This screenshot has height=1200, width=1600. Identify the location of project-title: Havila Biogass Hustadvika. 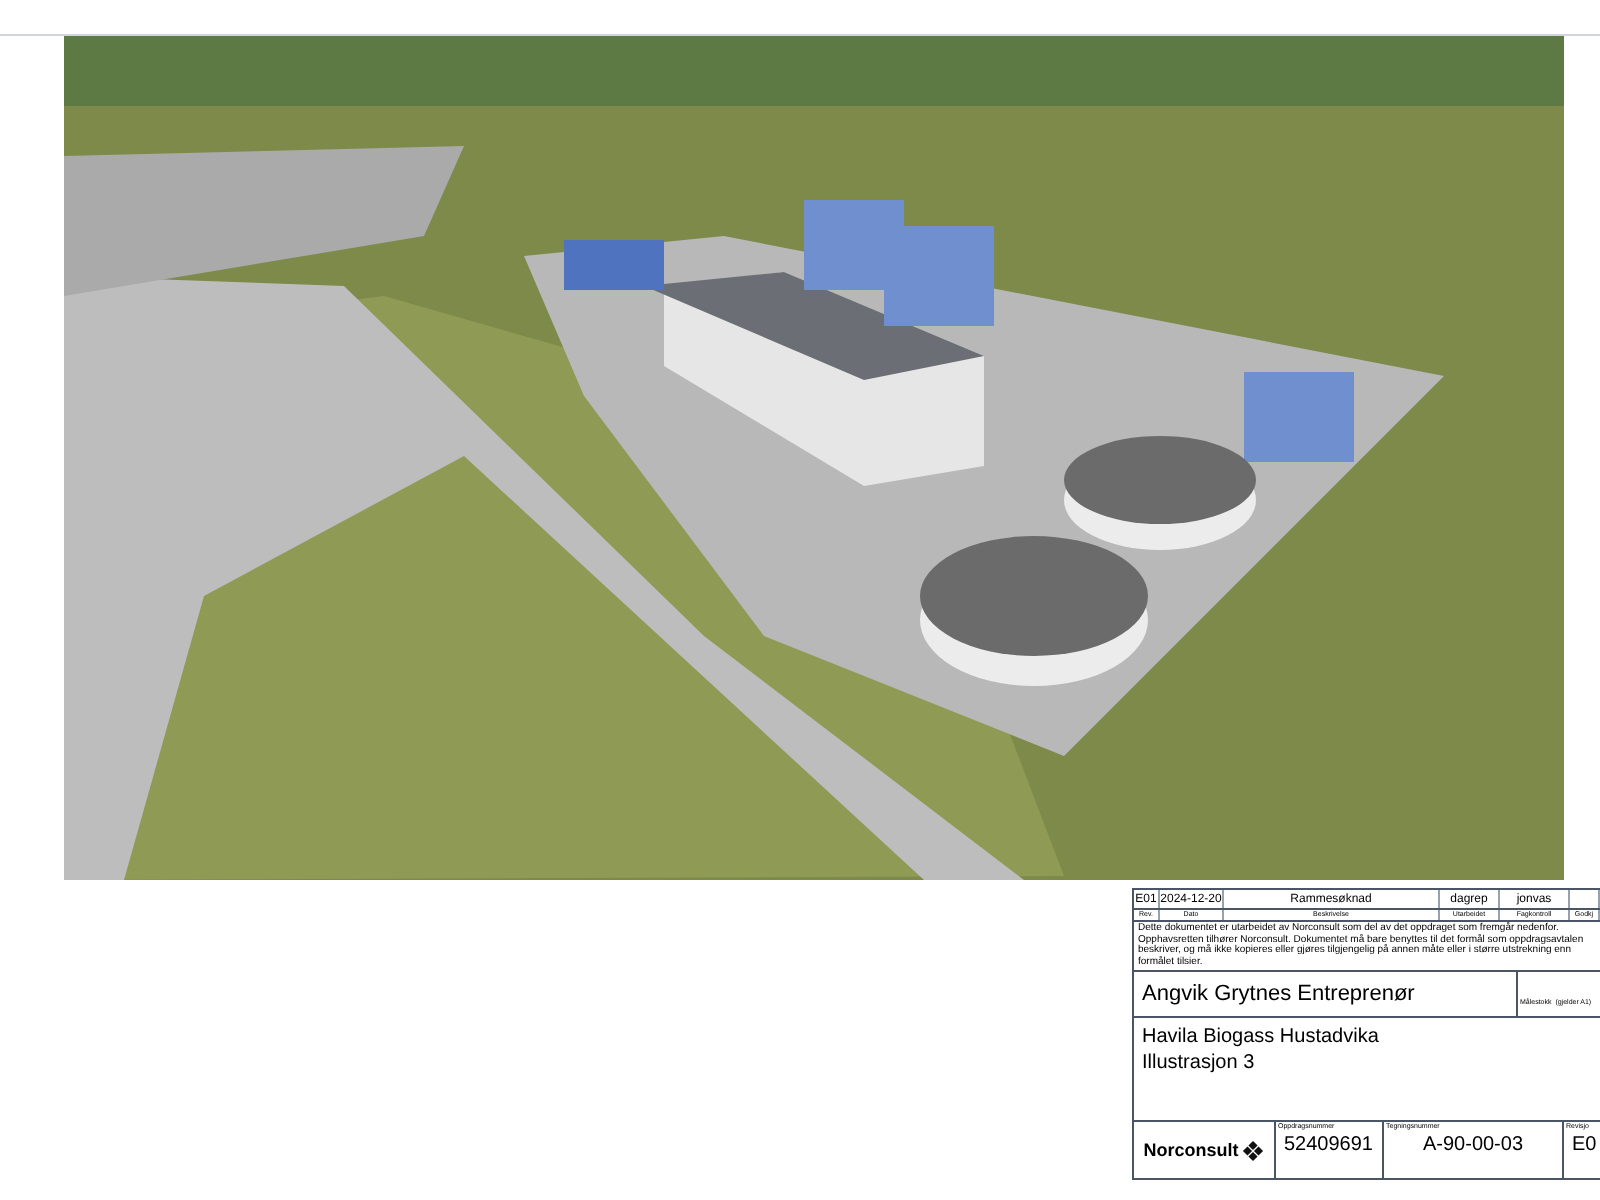
(1261, 1037).